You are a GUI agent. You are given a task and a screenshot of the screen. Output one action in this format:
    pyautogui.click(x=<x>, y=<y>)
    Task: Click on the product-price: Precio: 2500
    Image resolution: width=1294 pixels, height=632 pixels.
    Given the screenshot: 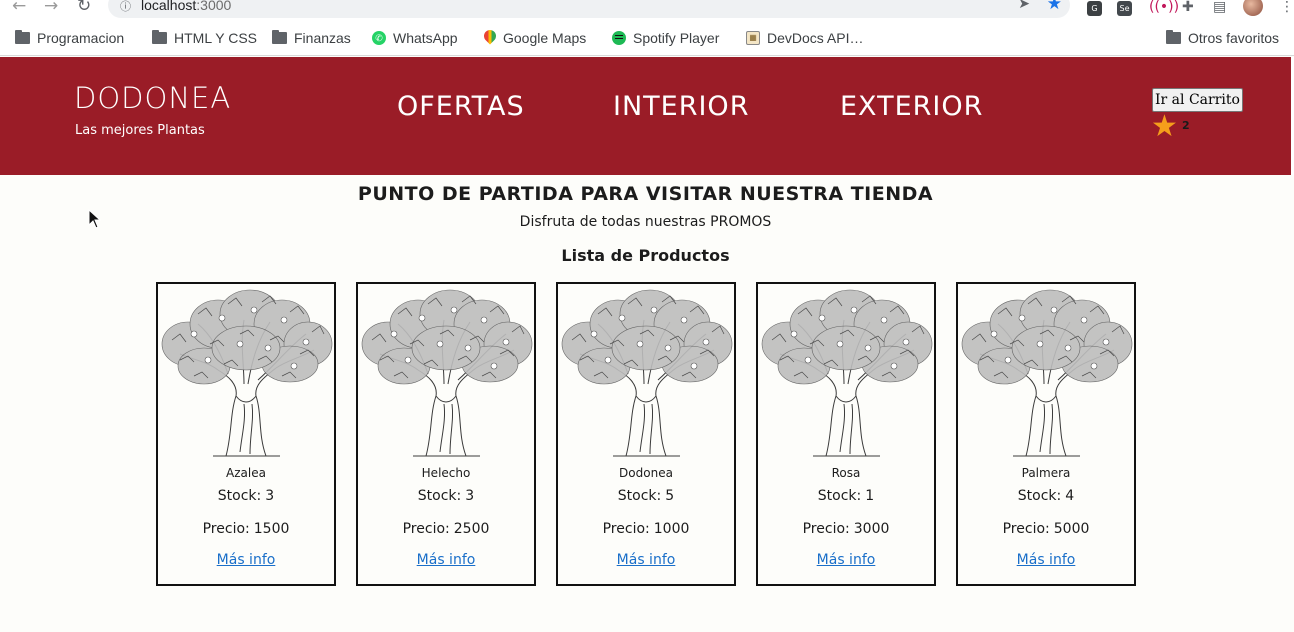 What is the action you would take?
    pyautogui.click(x=446, y=529)
    